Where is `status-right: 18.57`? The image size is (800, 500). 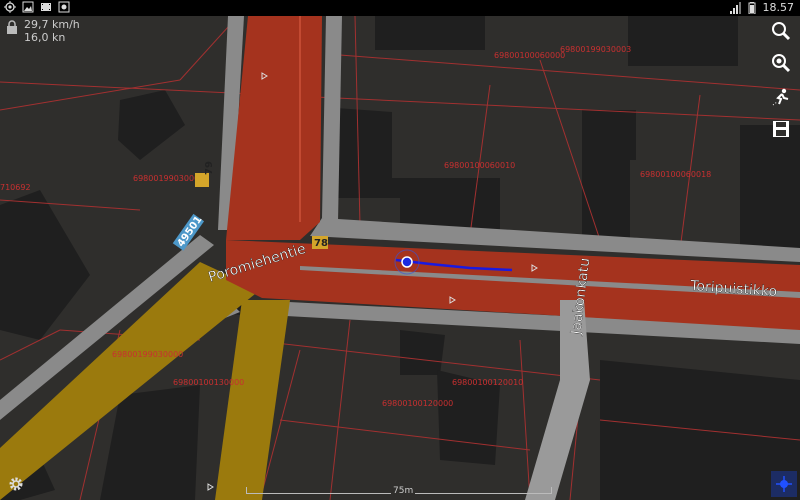 status-right: 18.57 is located at coordinates (762, 7).